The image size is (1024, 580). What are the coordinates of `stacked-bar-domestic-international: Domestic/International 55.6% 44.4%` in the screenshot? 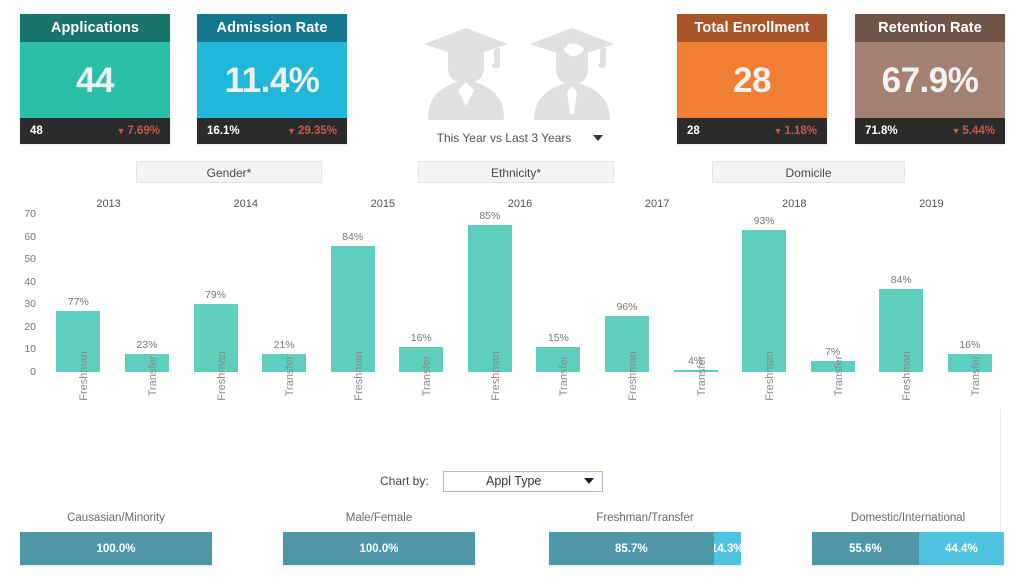 It's located at (908, 538).